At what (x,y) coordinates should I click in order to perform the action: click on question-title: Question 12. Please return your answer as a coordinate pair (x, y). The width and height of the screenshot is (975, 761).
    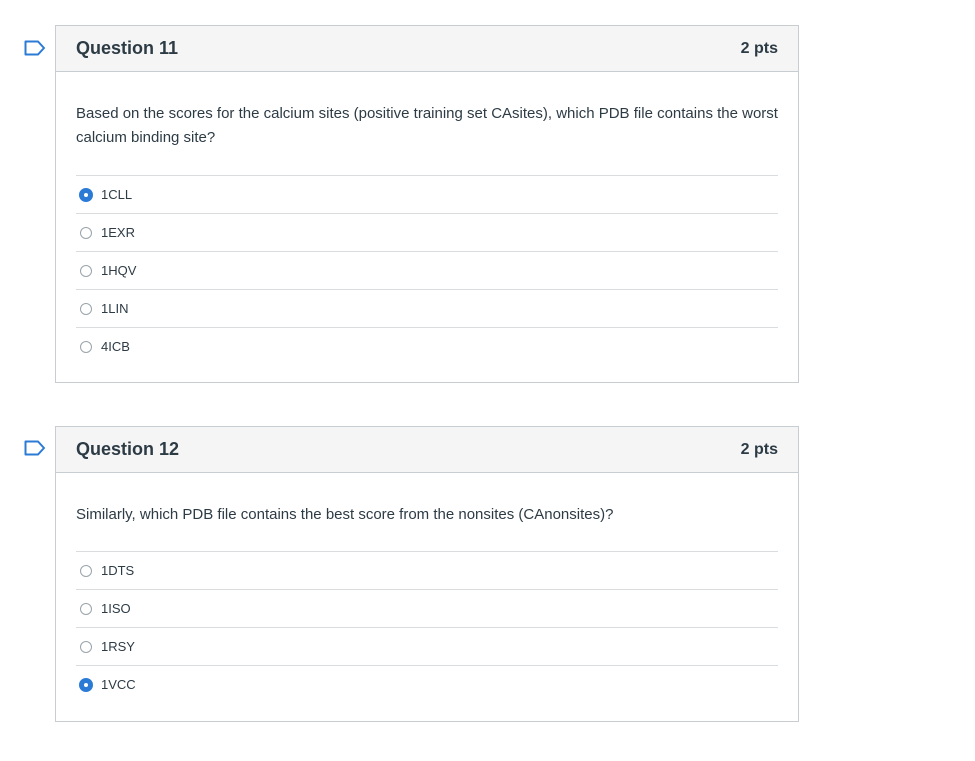
    Looking at the image, I should click on (128, 449).